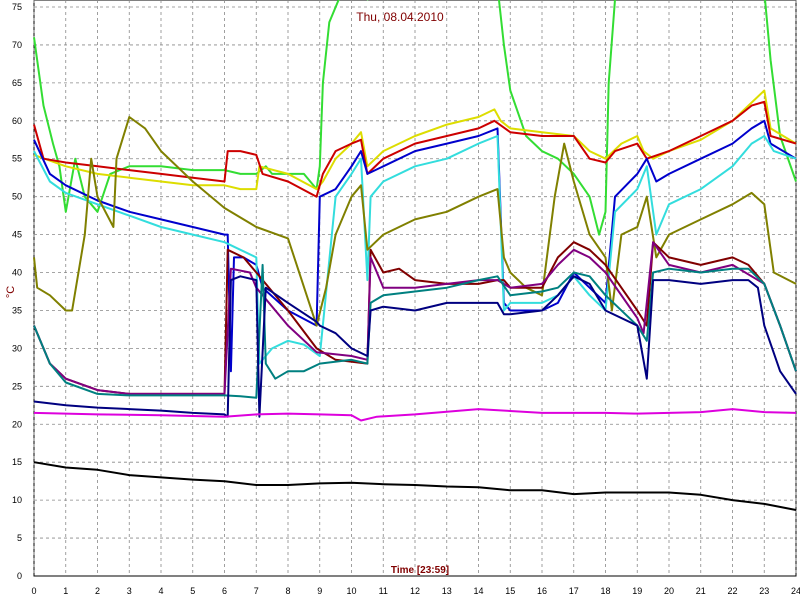 This screenshot has height=600, width=800. I want to click on y-tick-label: 40, so click(17, 273).